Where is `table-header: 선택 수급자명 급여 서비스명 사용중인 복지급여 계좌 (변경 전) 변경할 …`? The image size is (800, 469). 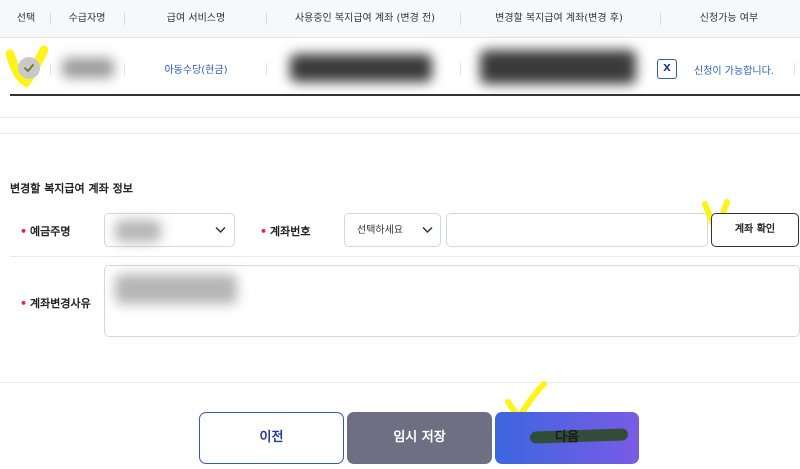
table-header: 선택 수급자명 급여 서비스명 사용중인 복지급여 계좌 (변경 전) 변경할 … is located at coordinates (400, 19).